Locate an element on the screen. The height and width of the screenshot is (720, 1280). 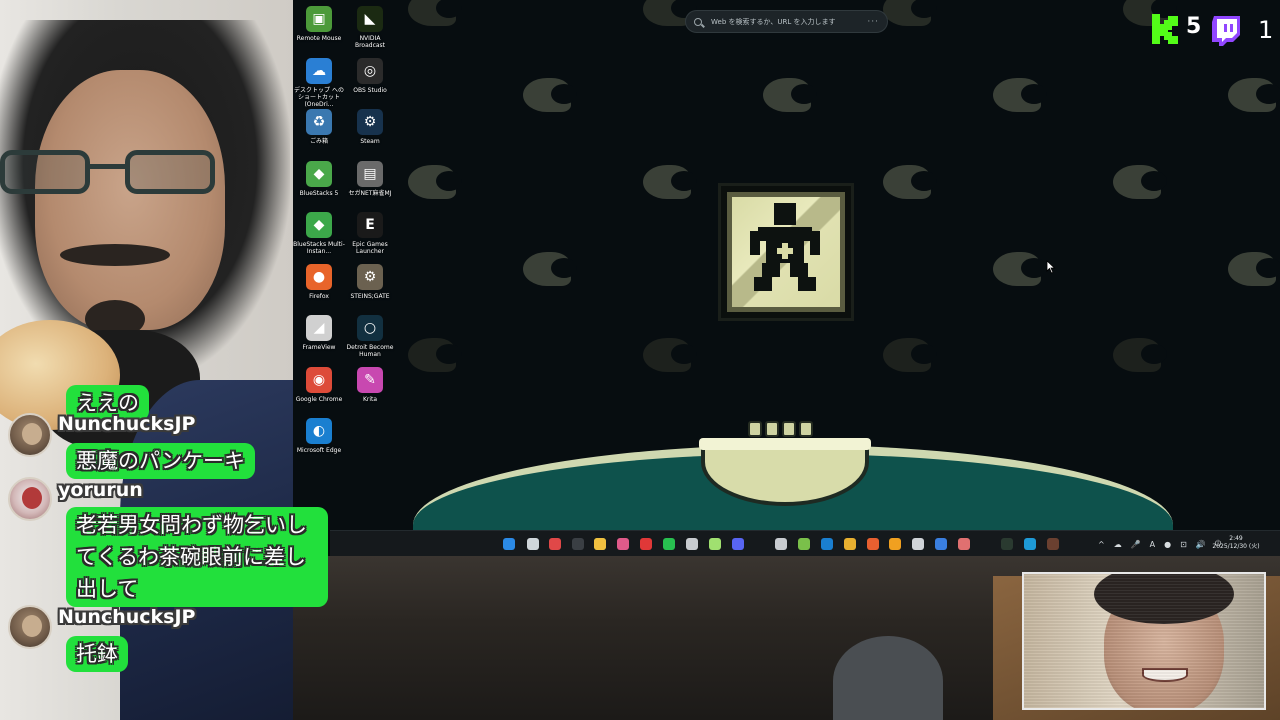
chat-username: yorurun is located at coordinates (100, 490).